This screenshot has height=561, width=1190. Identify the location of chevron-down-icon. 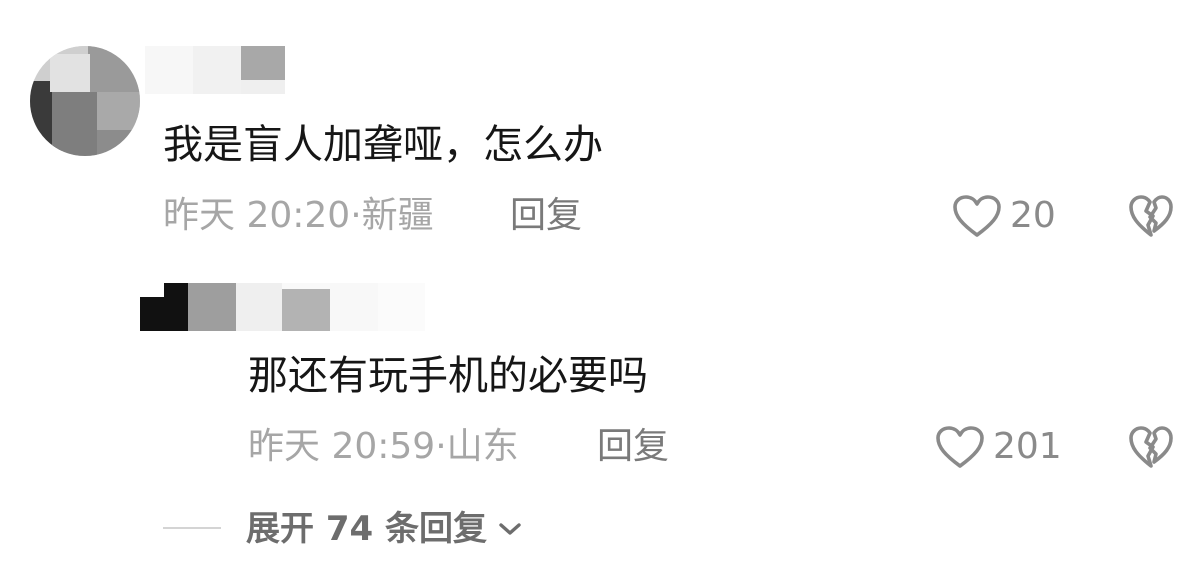
(510, 529).